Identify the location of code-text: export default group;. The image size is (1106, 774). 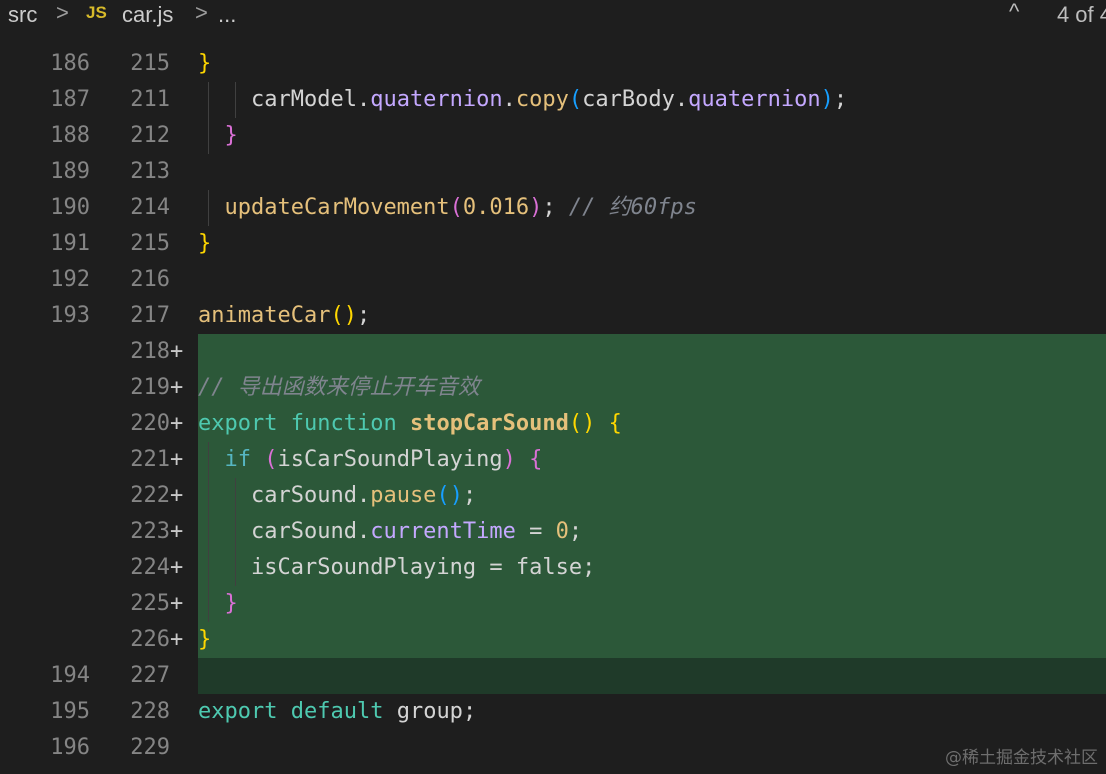
(337, 712).